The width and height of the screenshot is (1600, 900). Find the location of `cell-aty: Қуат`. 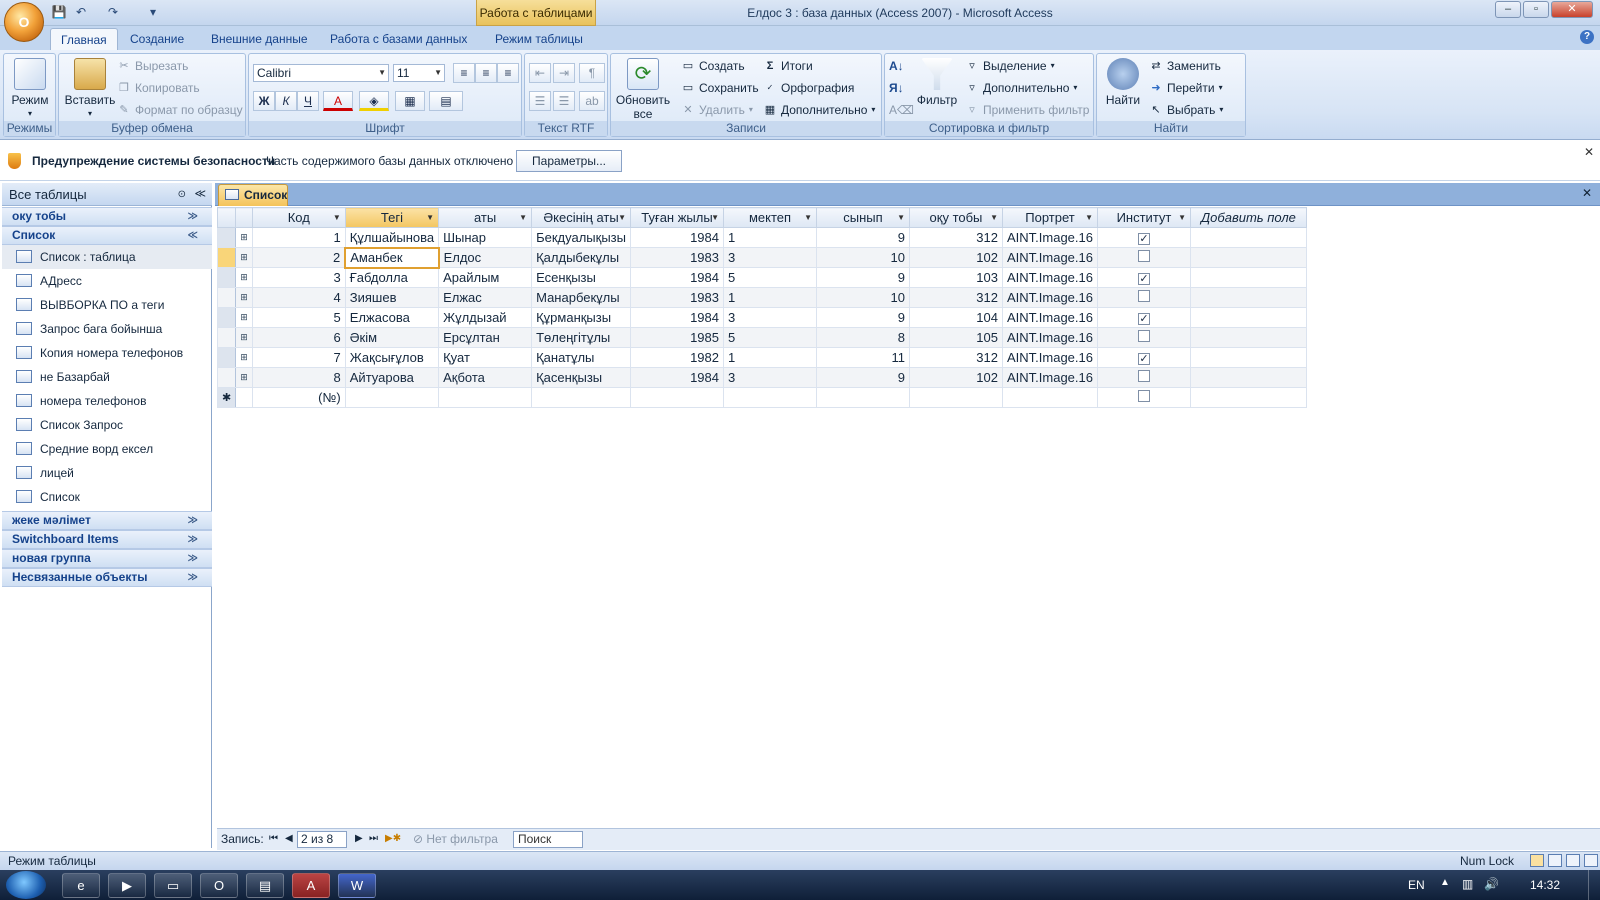

cell-aty: Қуат is located at coordinates (485, 357).